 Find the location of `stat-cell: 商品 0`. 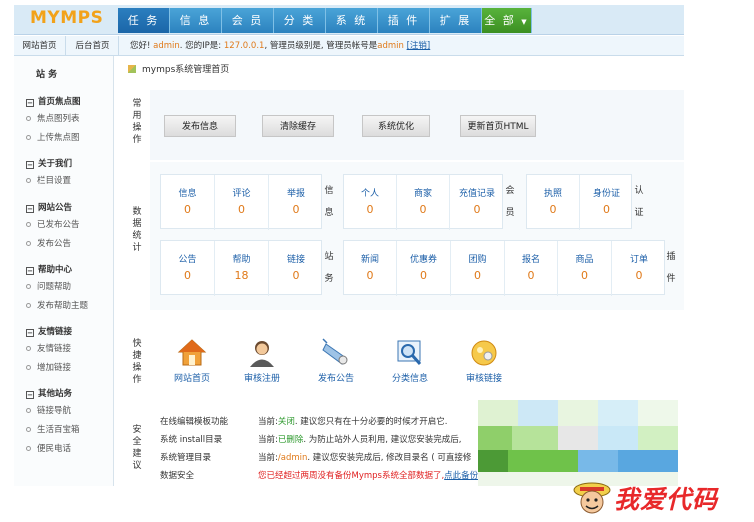

stat-cell: 商品 0 is located at coordinates (585, 268).